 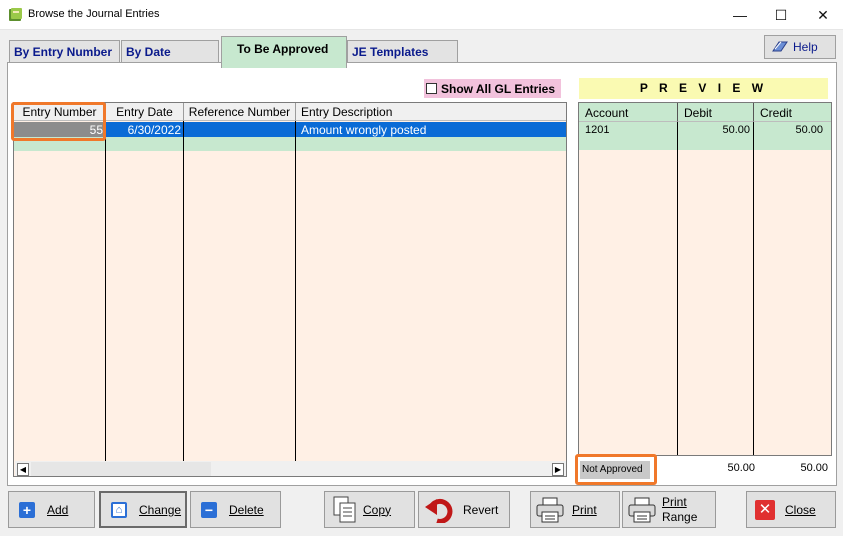 What do you see at coordinates (809, 130) in the screenshot?
I see `preview-cell-credit: 50.00` at bounding box center [809, 130].